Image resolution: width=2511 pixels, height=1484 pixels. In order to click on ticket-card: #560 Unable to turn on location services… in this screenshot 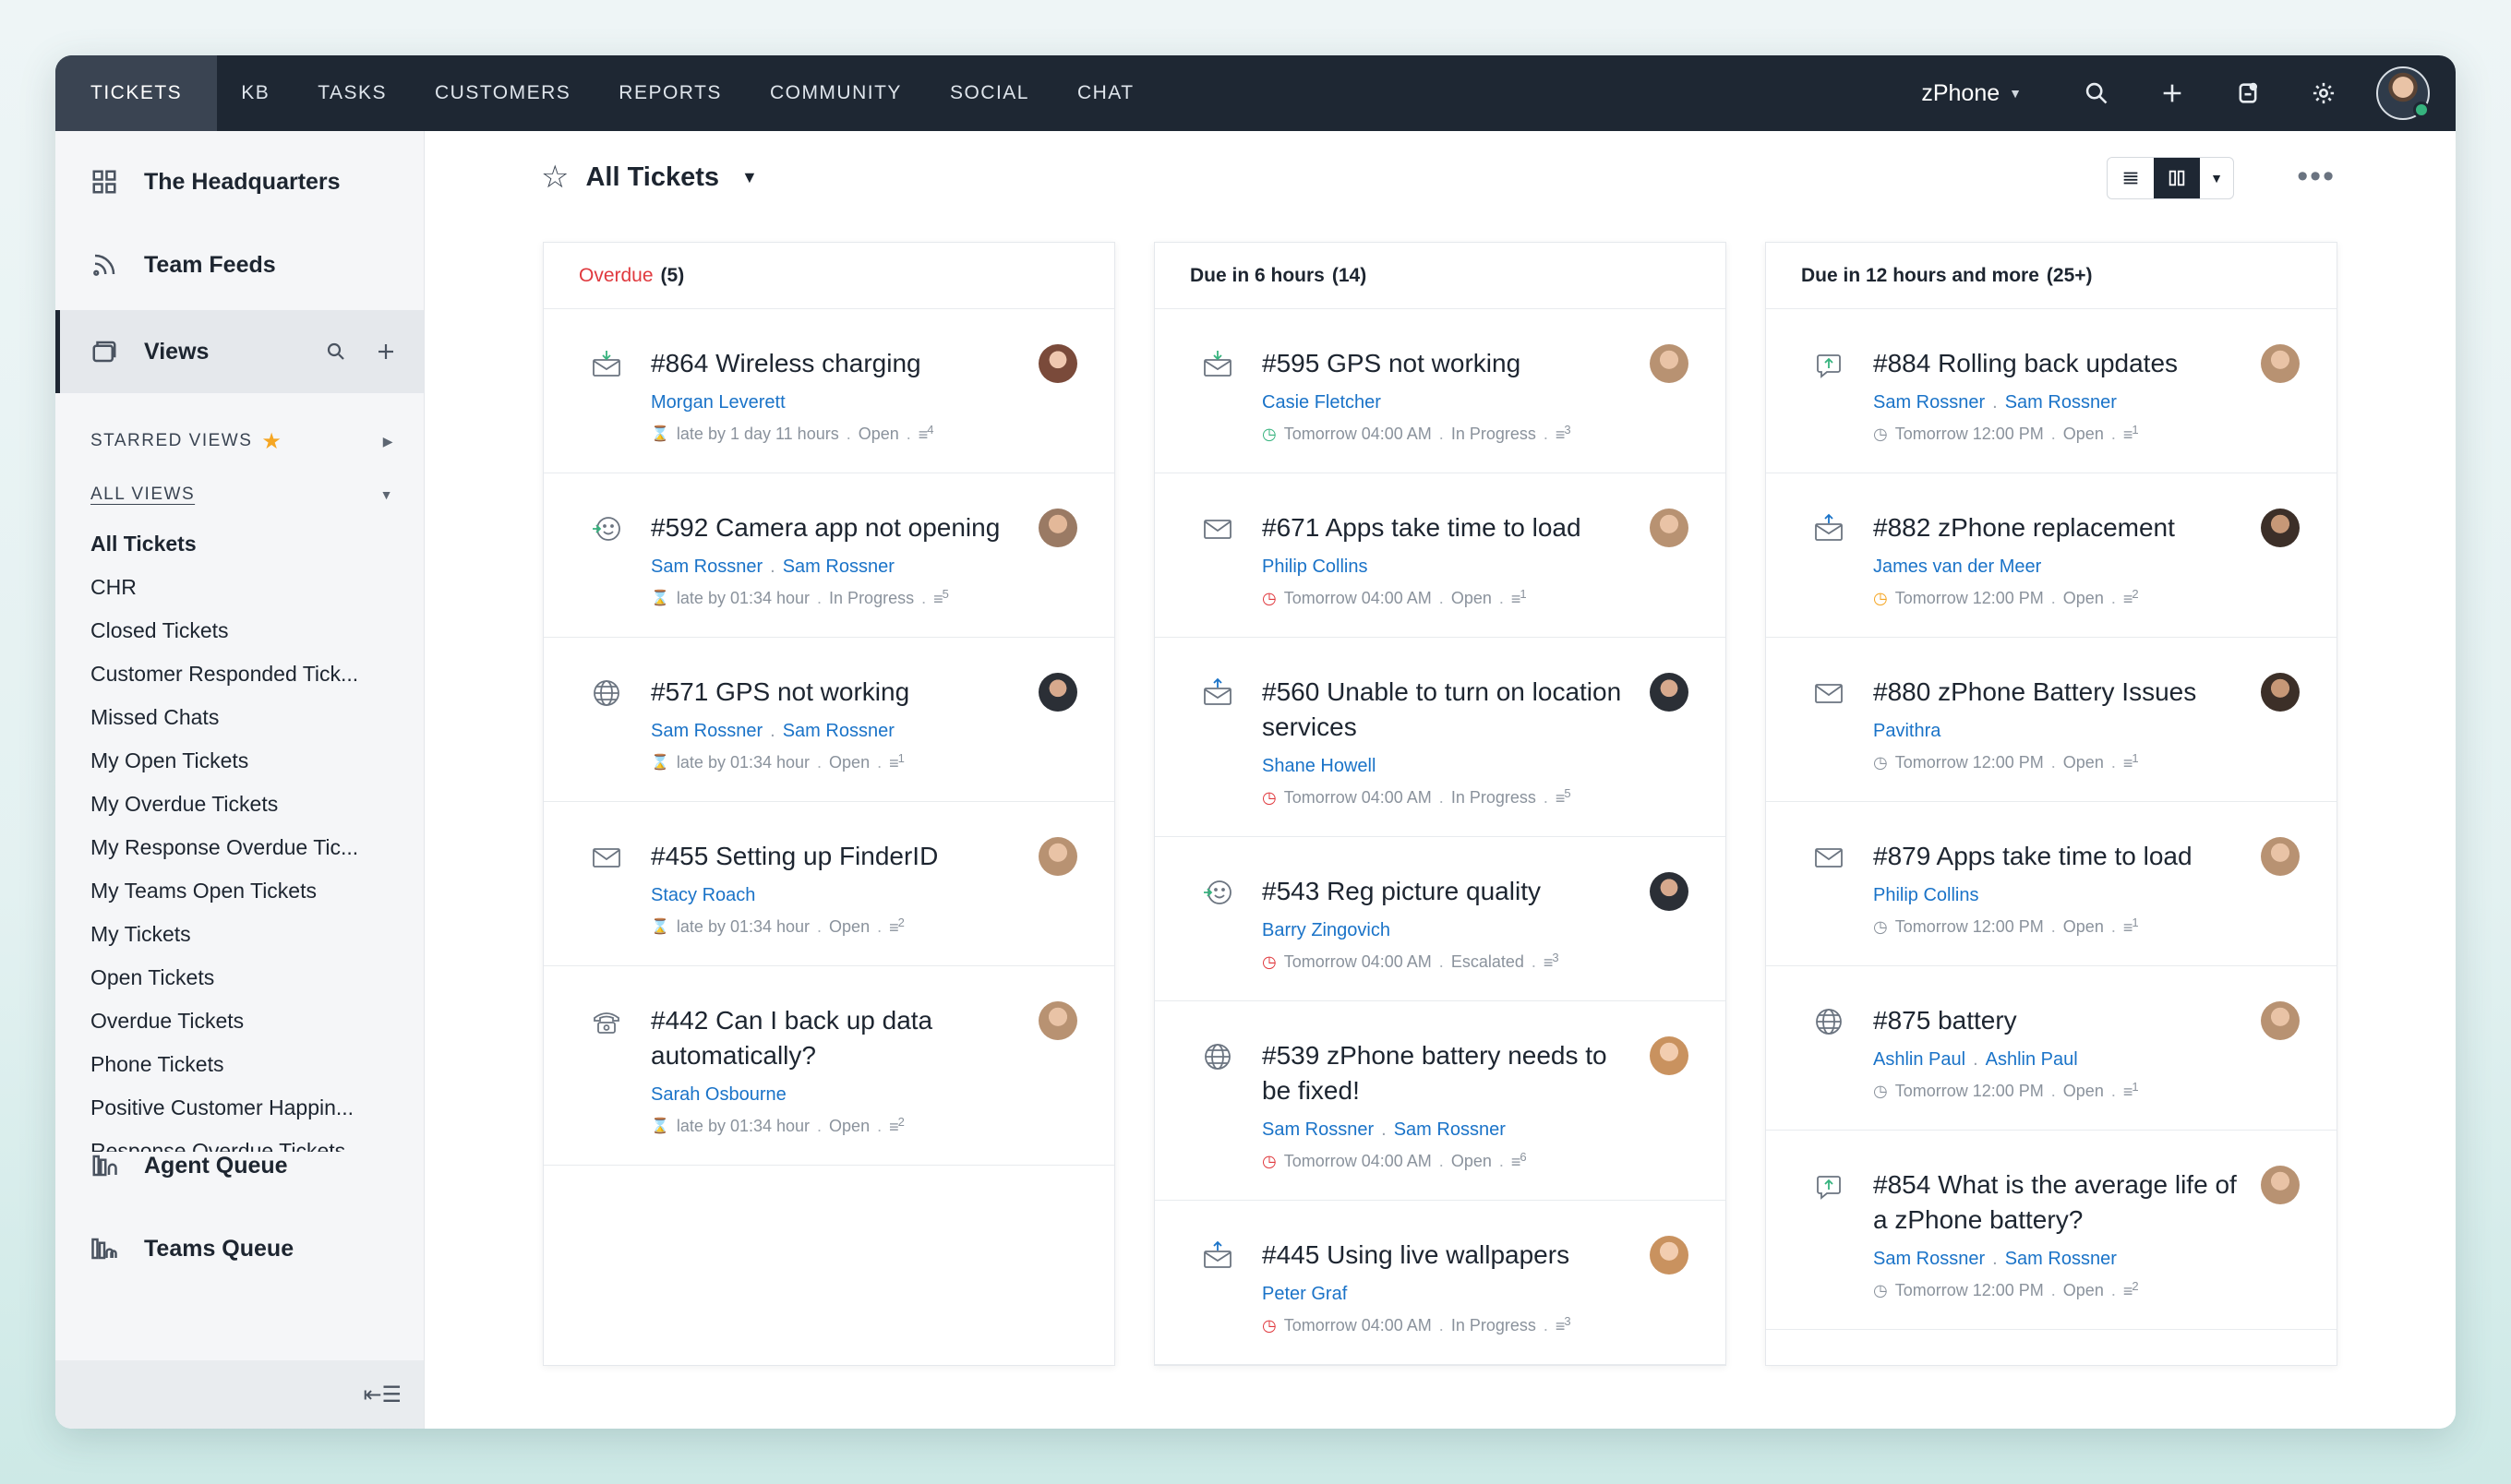, I will do `click(1440, 737)`.